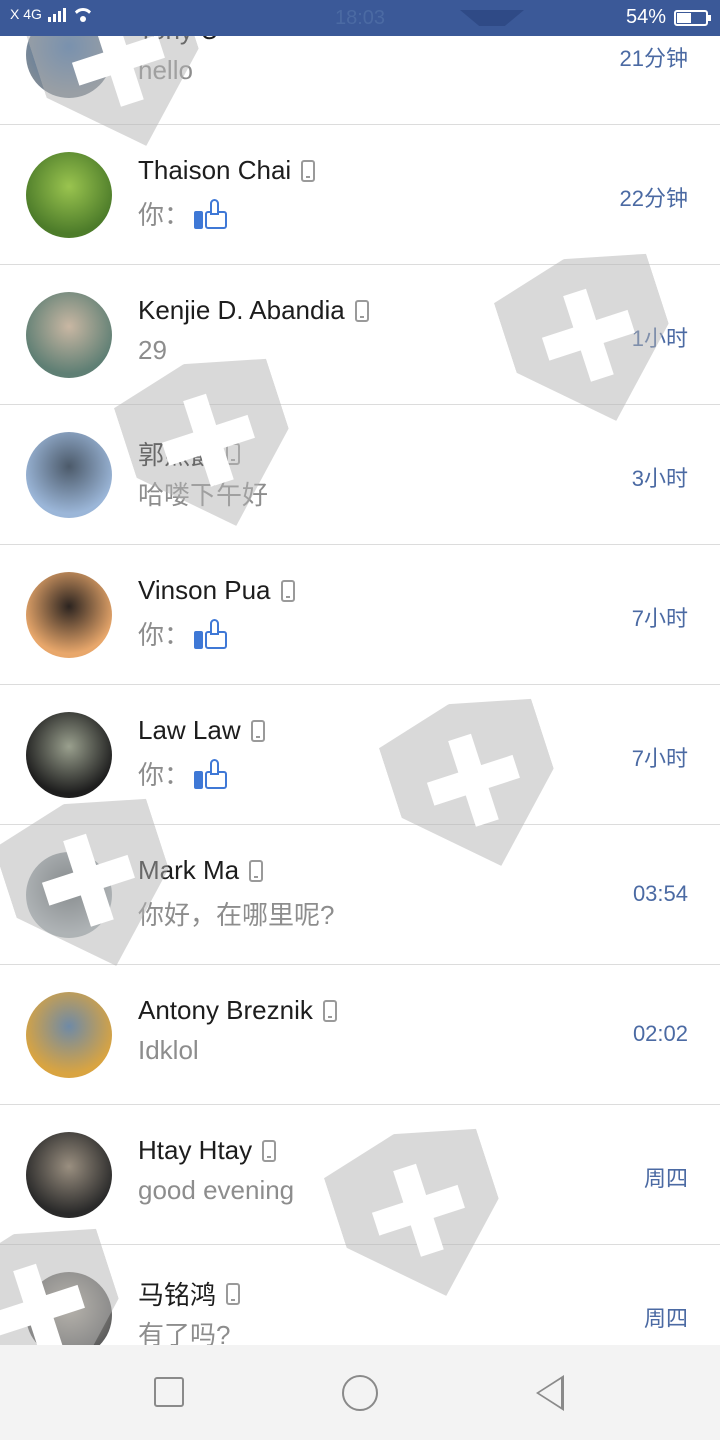 This screenshot has width=720, height=1440. I want to click on contact-name-text: Thaison Chai, so click(215, 170).